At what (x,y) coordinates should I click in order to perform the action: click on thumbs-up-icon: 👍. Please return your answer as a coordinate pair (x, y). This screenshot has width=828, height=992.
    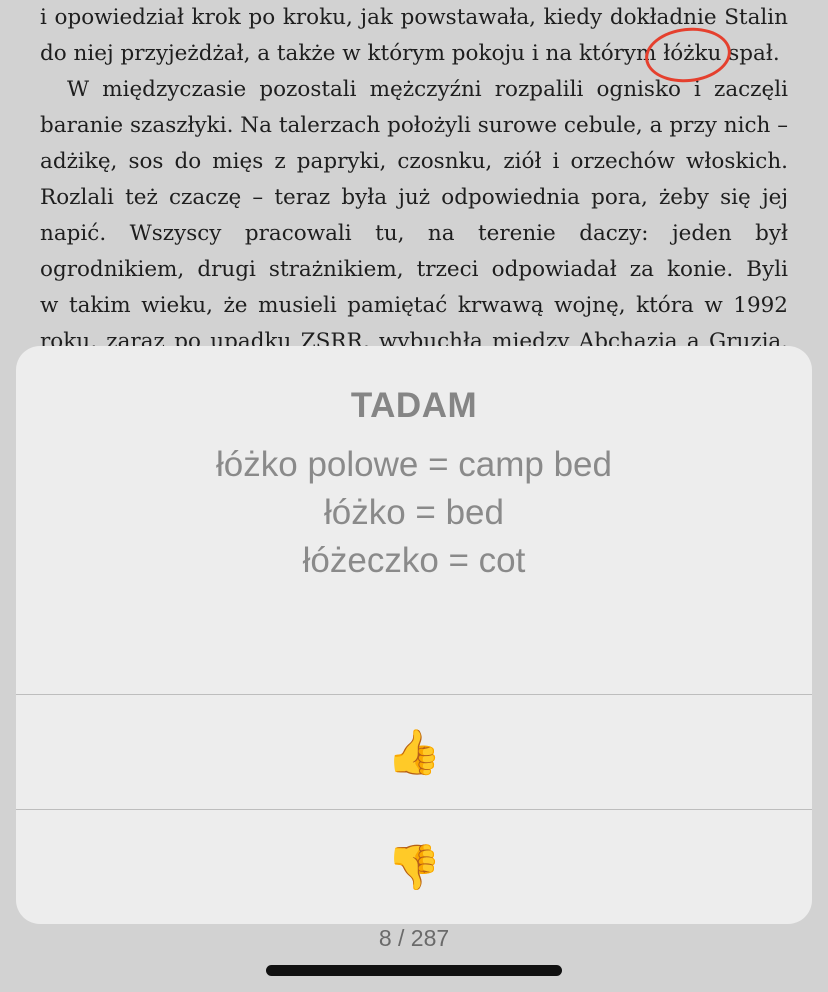
    Looking at the image, I should click on (414, 752).